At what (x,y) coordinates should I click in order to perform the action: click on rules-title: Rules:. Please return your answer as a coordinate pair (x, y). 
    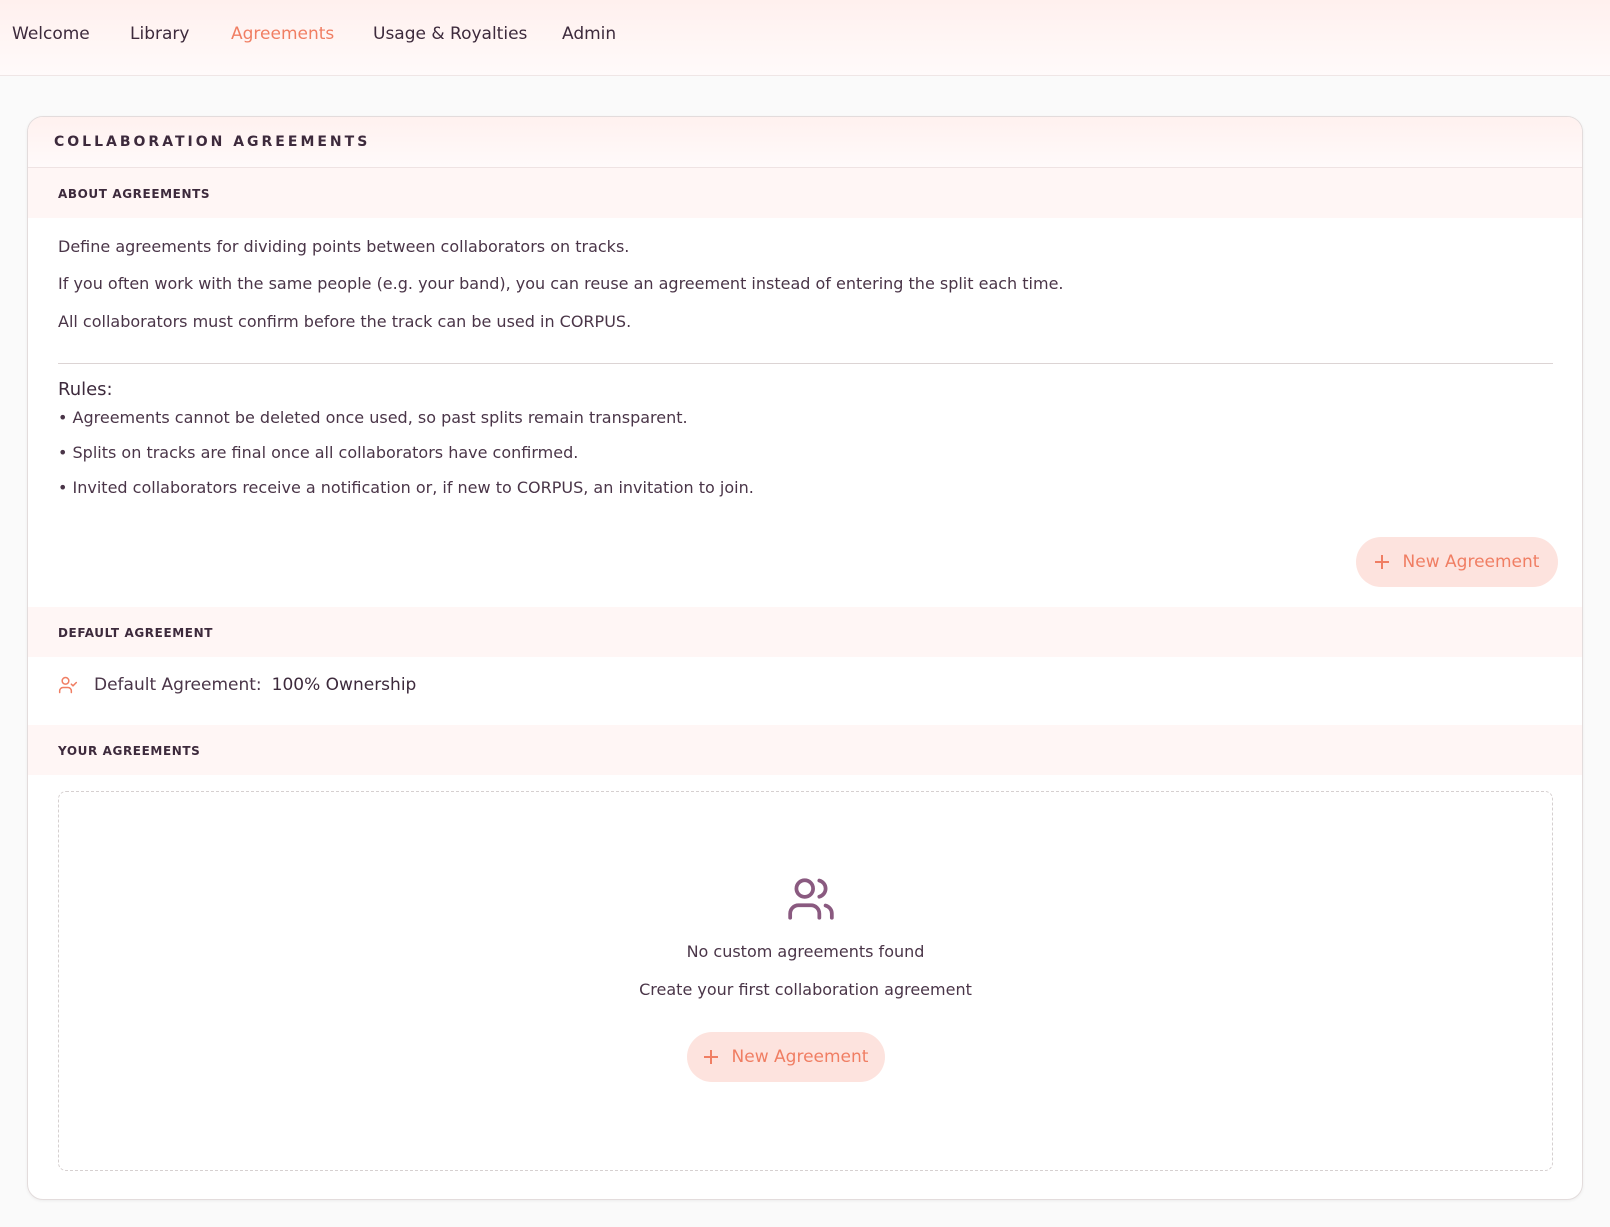
    Looking at the image, I should click on (85, 389).